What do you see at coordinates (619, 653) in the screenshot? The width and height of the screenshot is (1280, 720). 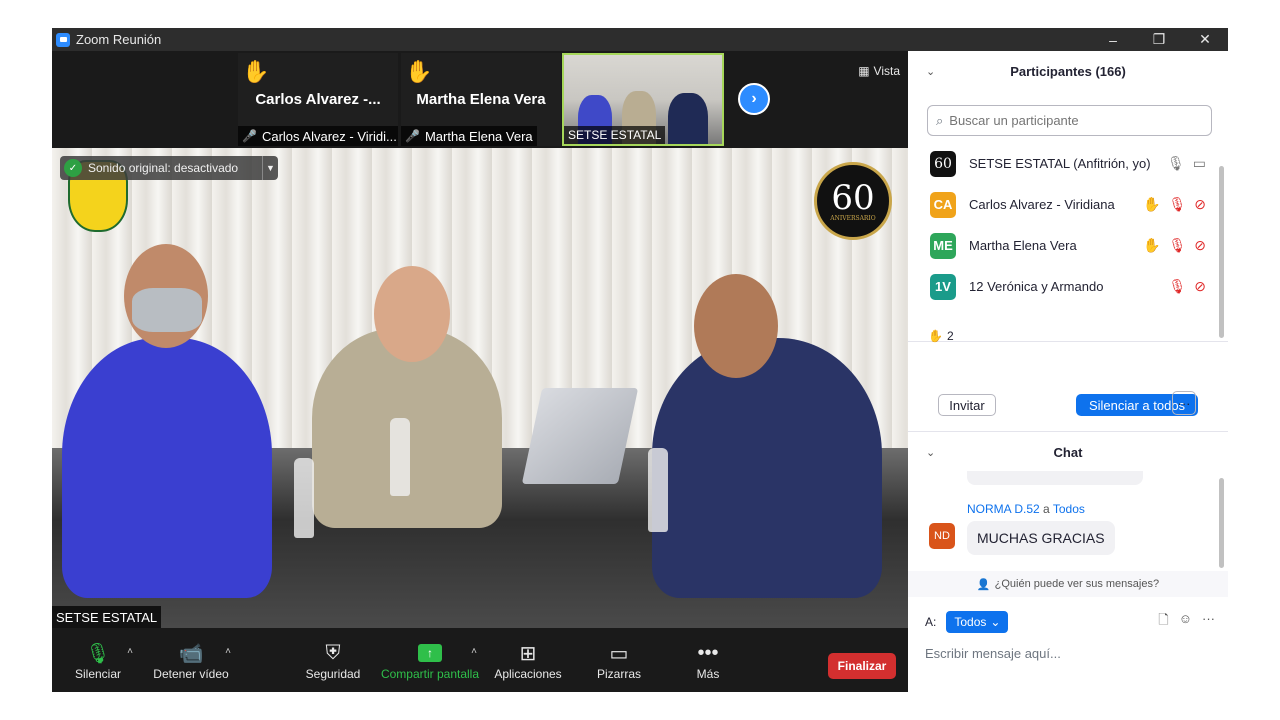 I see `whiteboard-icon: ▭` at bounding box center [619, 653].